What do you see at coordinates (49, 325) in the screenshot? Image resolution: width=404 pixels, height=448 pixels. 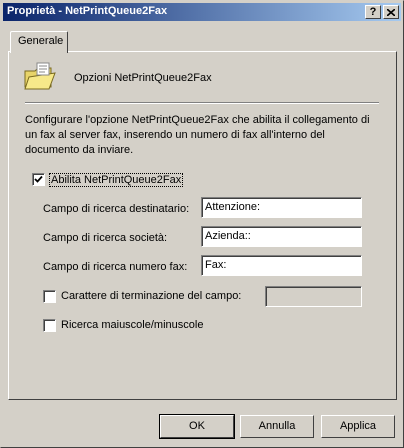 I see `case-sensitive-checkbox` at bounding box center [49, 325].